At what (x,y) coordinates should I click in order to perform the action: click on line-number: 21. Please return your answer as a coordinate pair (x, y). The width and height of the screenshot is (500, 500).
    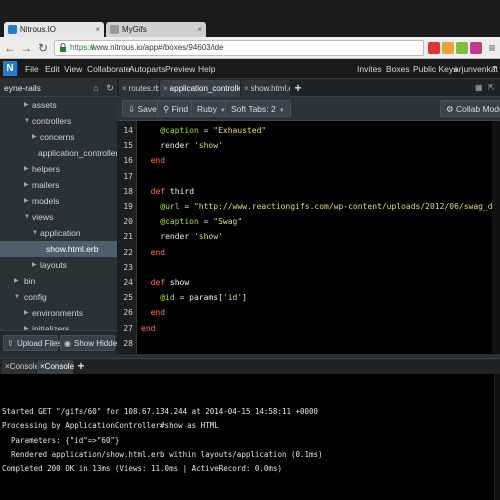
    Looking at the image, I should click on (128, 237).